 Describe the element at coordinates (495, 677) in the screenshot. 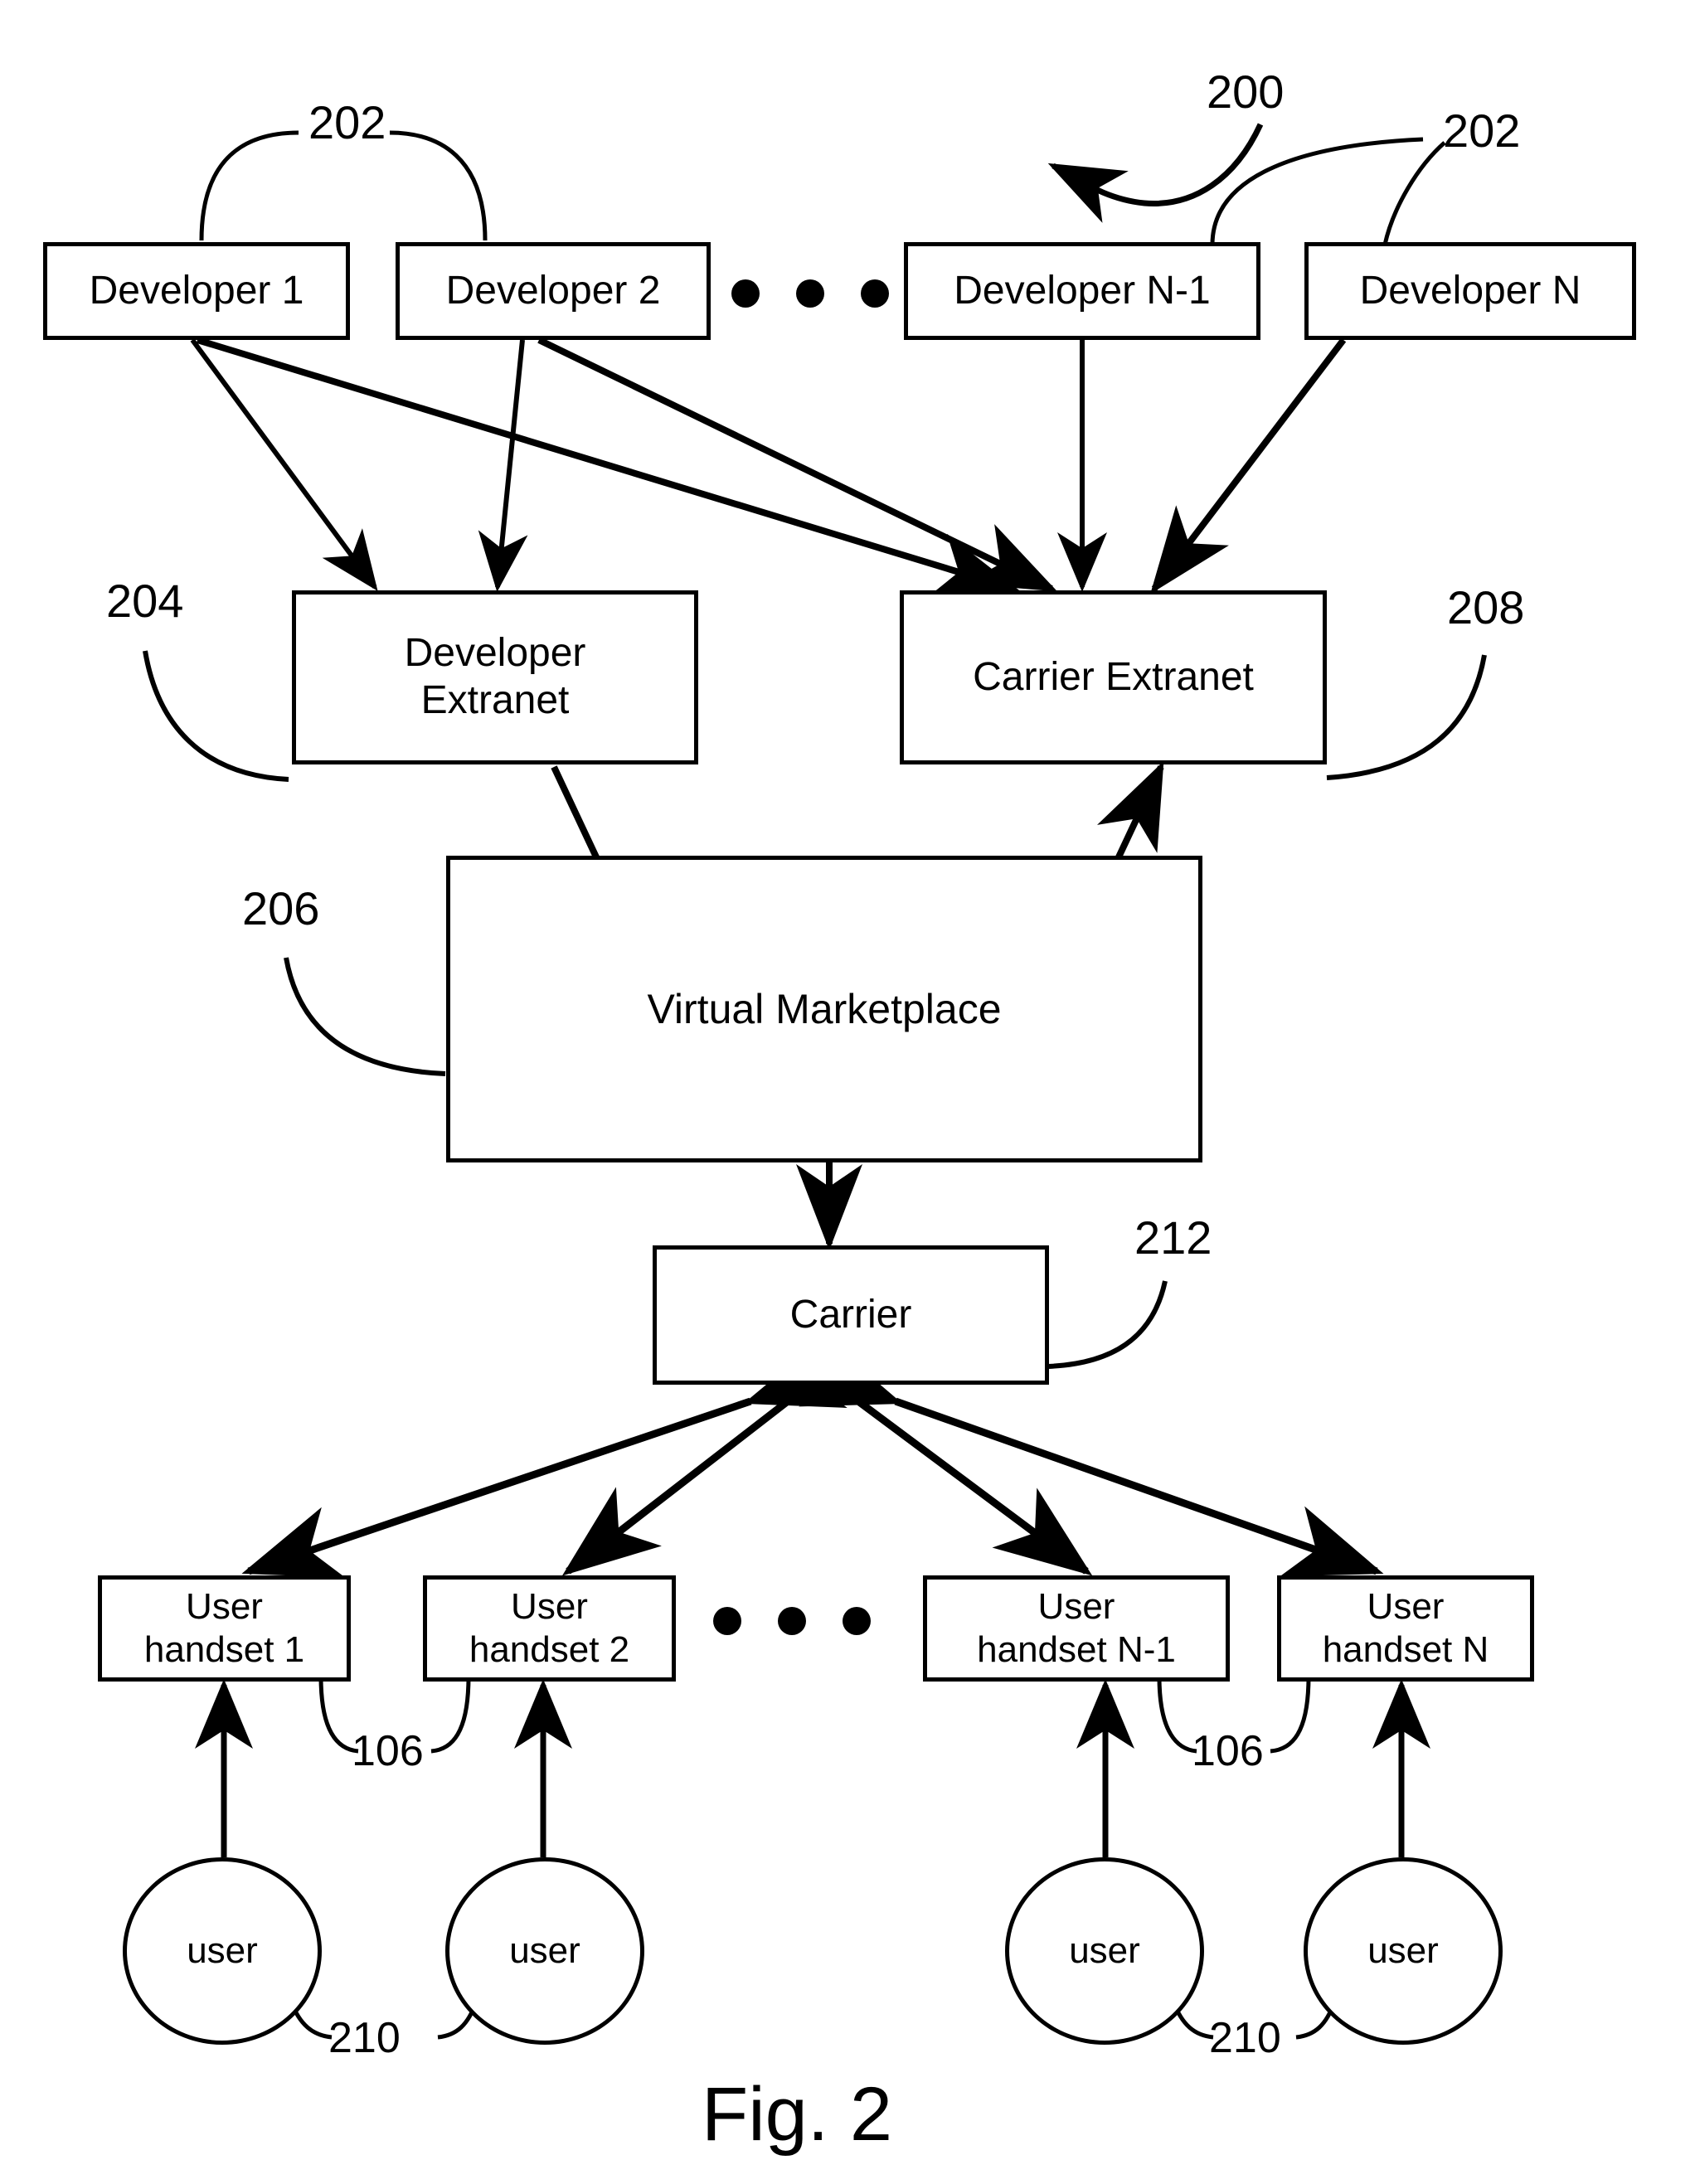

I see `node-developer-extranet: Developer Extranet` at that location.